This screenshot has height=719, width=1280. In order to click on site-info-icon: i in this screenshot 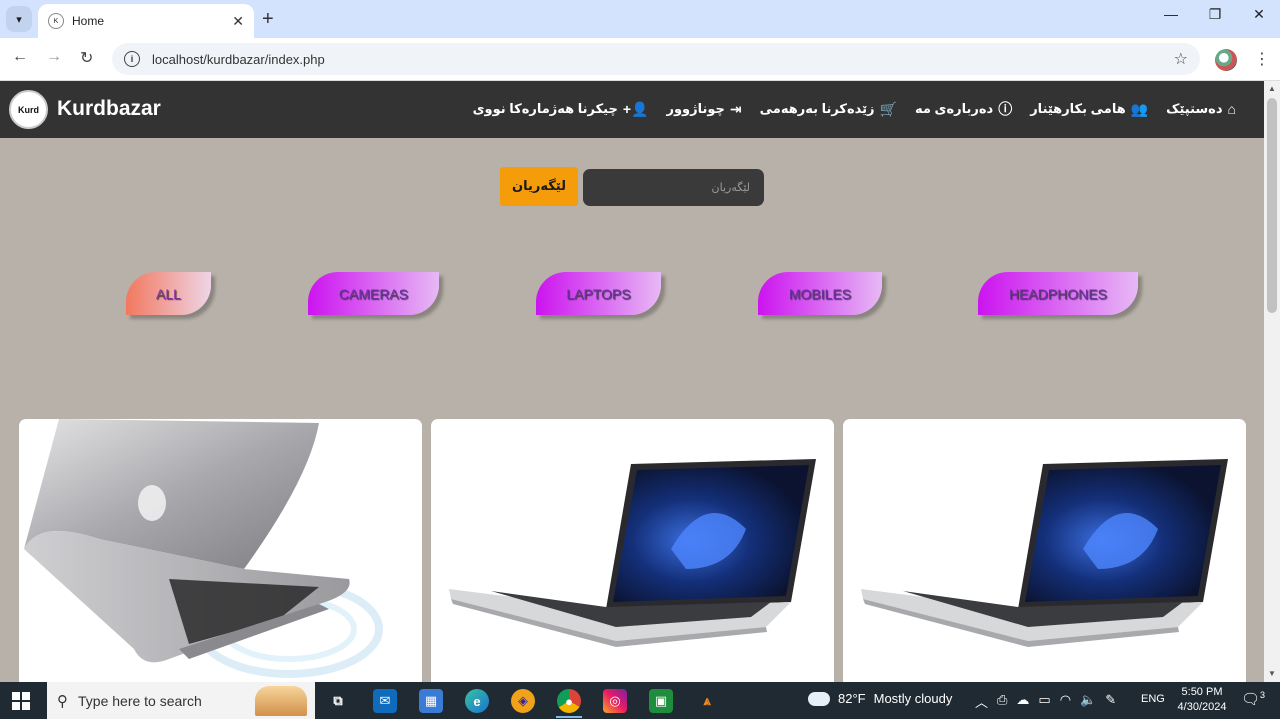, I will do `click(132, 59)`.